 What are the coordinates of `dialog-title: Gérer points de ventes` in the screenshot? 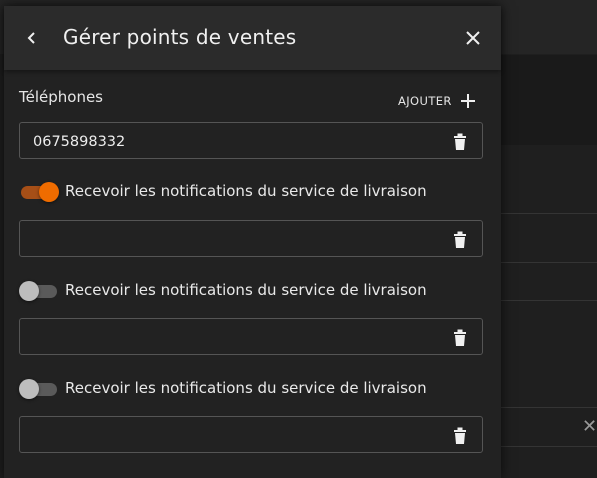 It's located at (180, 37).